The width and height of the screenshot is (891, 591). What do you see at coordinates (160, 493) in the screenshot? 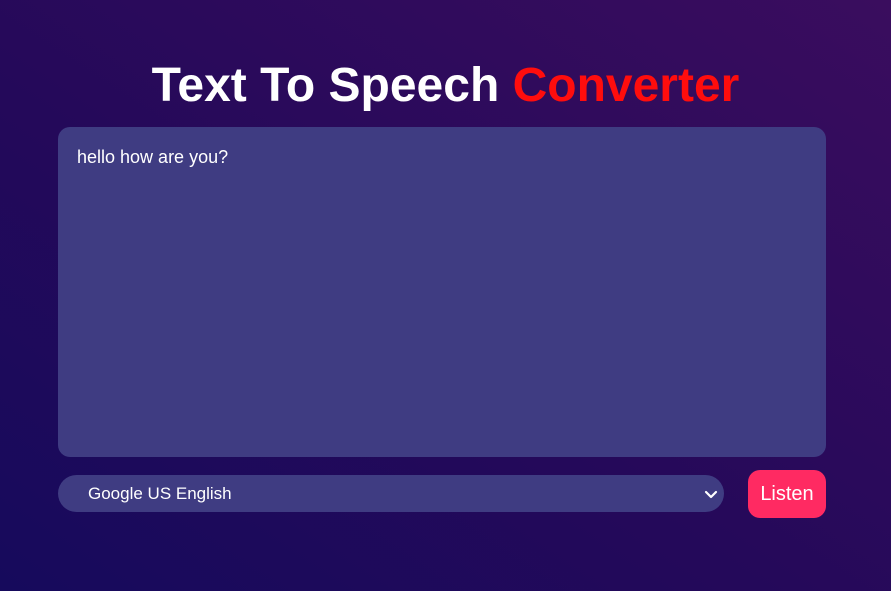
I see `voice-select-value: Google US English` at bounding box center [160, 493].